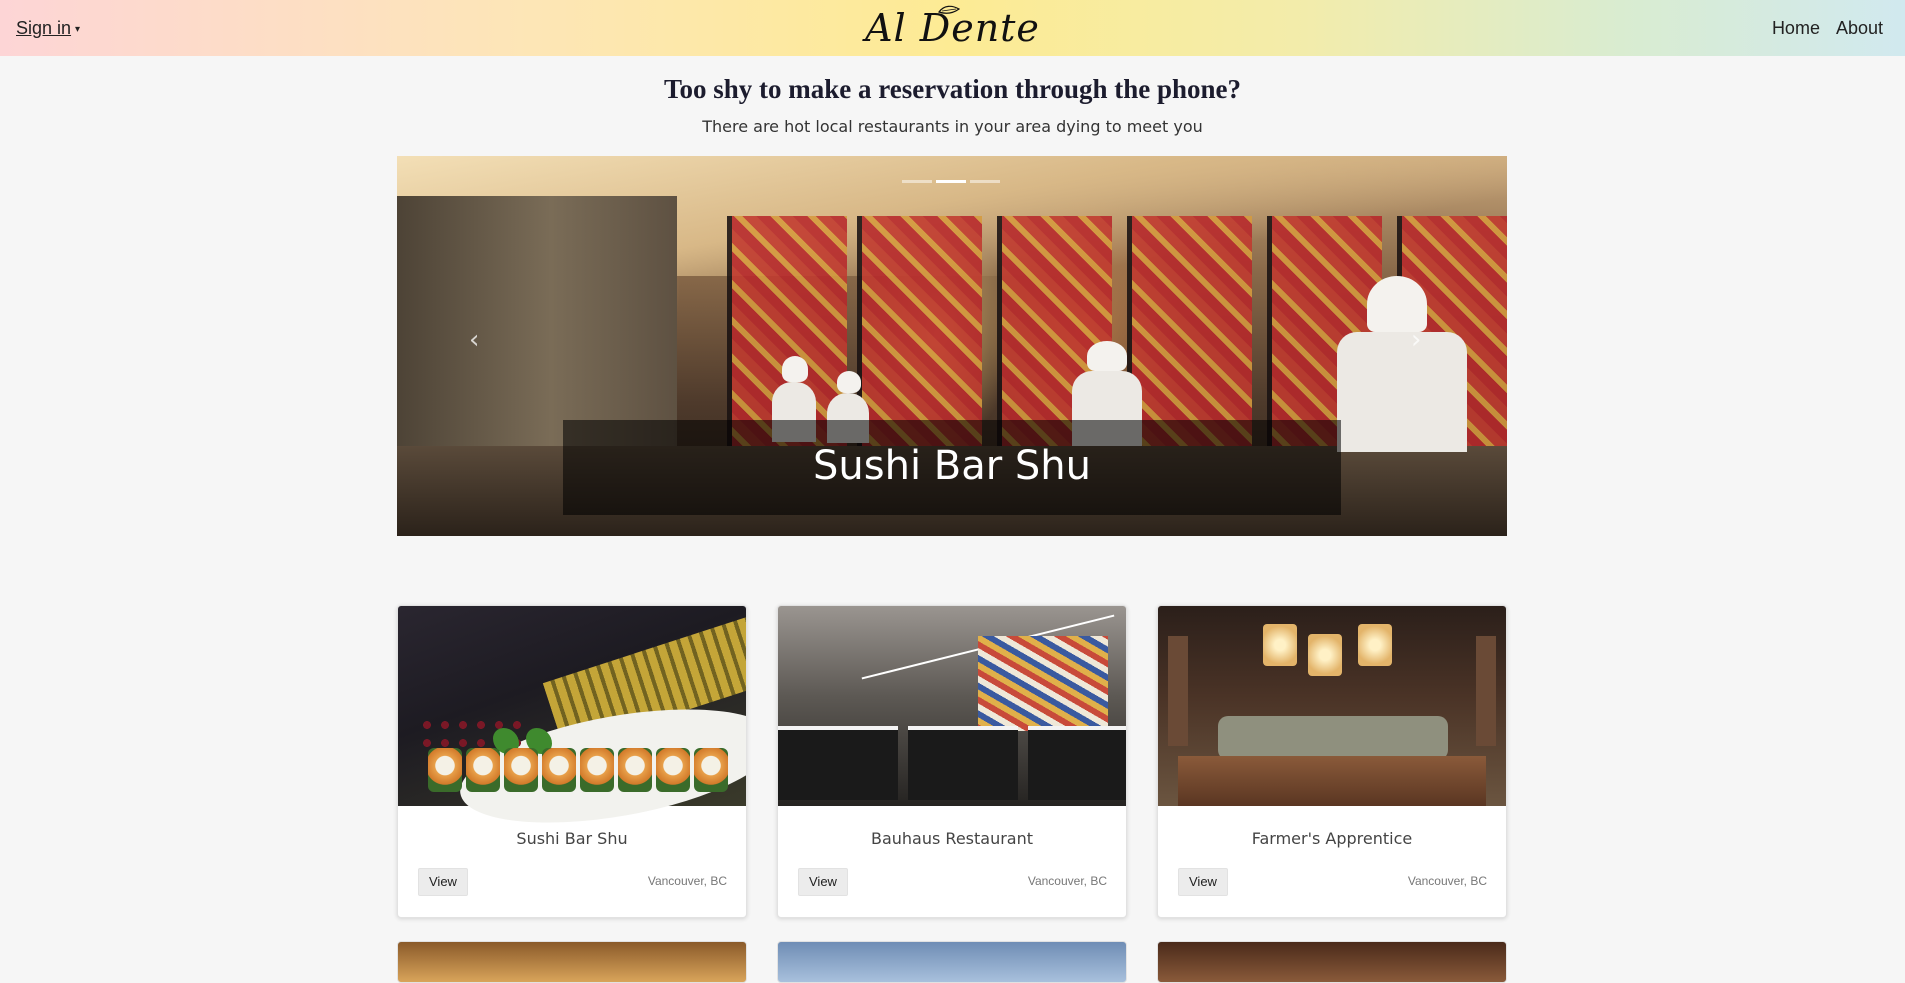 This screenshot has width=1905, height=983. Describe the element at coordinates (952, 467) in the screenshot. I see `carousel-caption: Sushi Bar Shu` at that location.